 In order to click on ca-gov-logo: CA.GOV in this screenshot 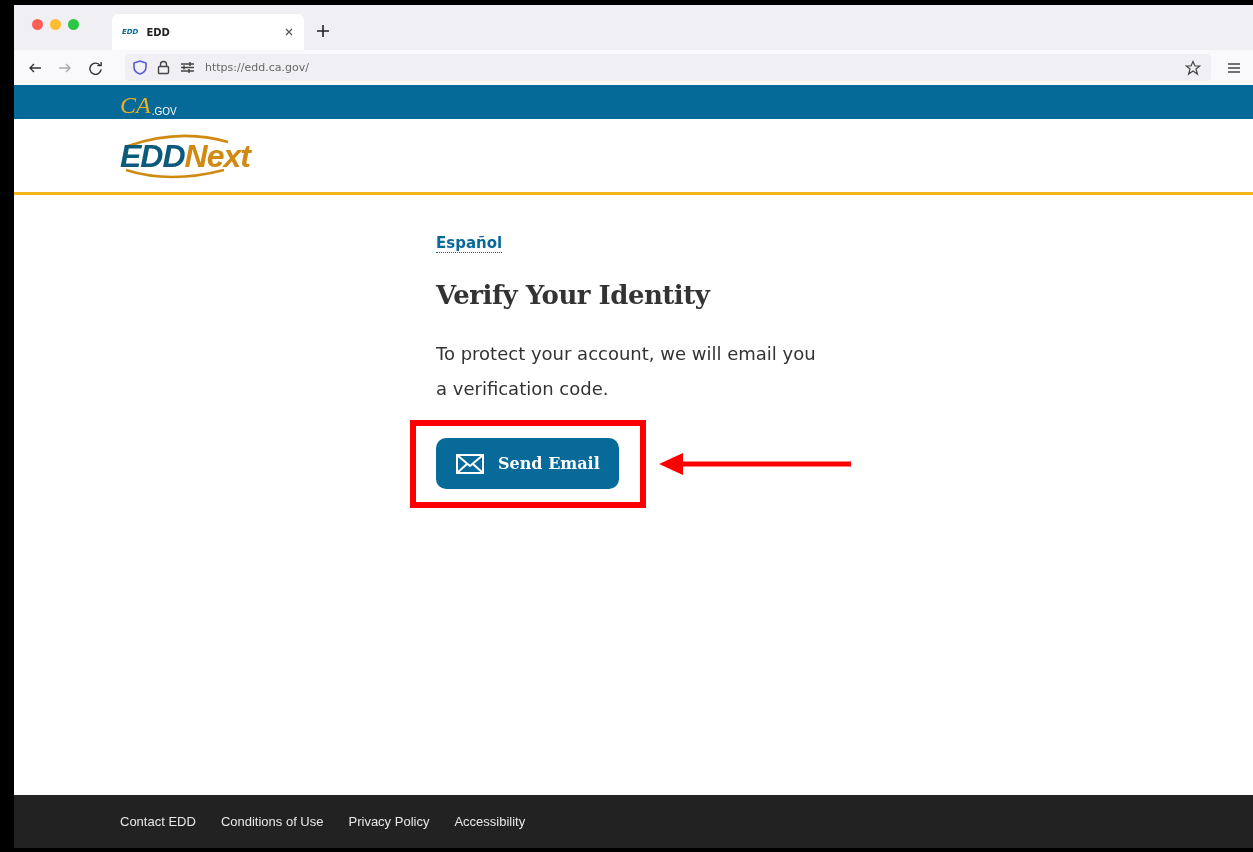, I will do `click(148, 102)`.